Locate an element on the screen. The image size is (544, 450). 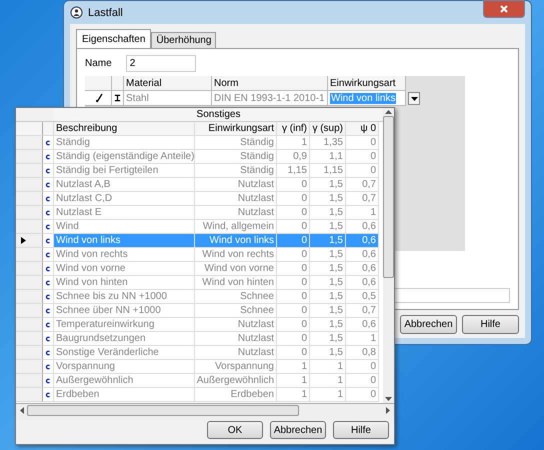
vertical-scrollbar is located at coordinates (388, 255).